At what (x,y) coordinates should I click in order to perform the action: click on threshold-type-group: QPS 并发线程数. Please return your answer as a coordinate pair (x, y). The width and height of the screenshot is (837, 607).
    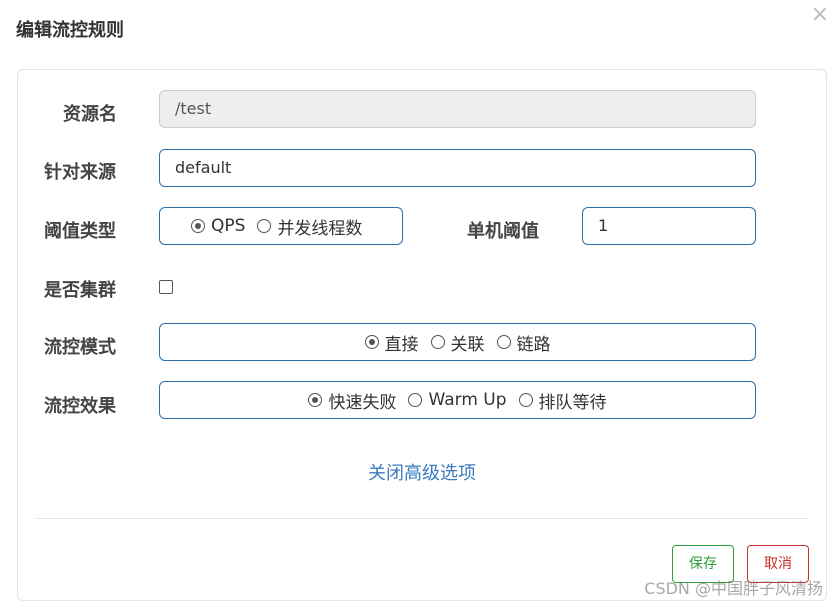
    Looking at the image, I should click on (281, 226).